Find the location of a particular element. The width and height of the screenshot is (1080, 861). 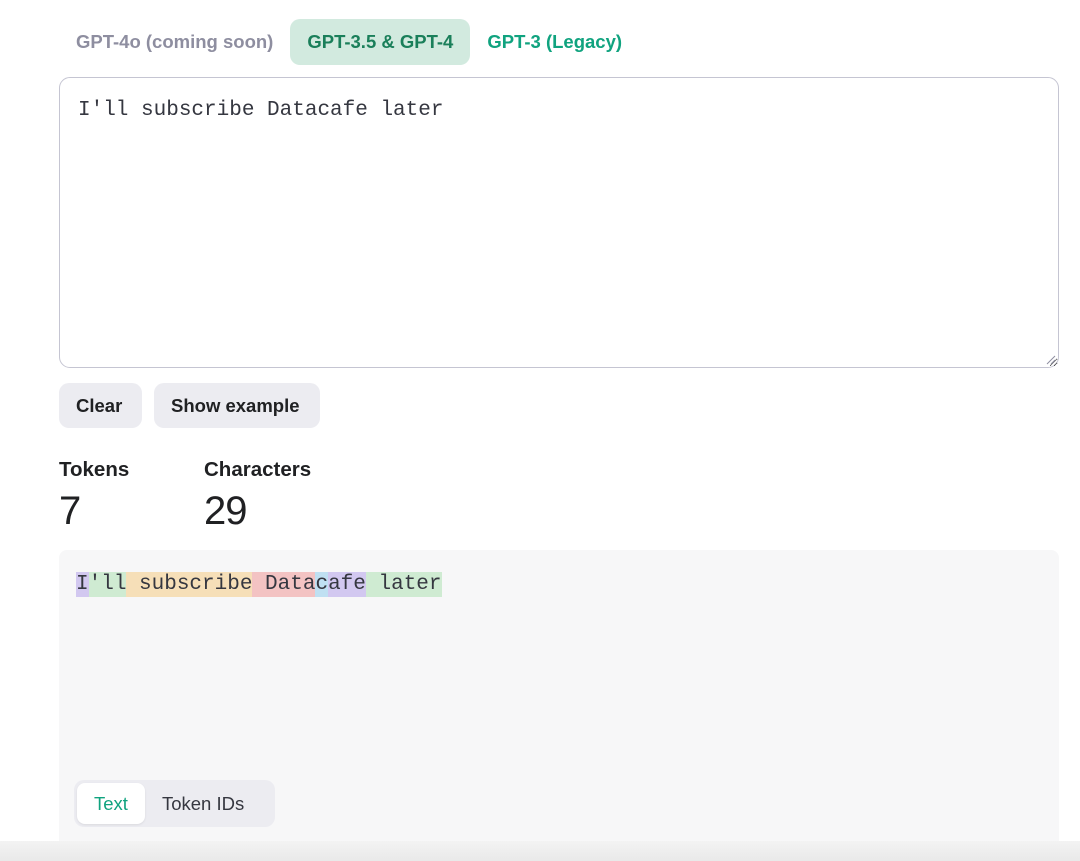

tokens-stat: Tokens 7 is located at coordinates (94, 496).